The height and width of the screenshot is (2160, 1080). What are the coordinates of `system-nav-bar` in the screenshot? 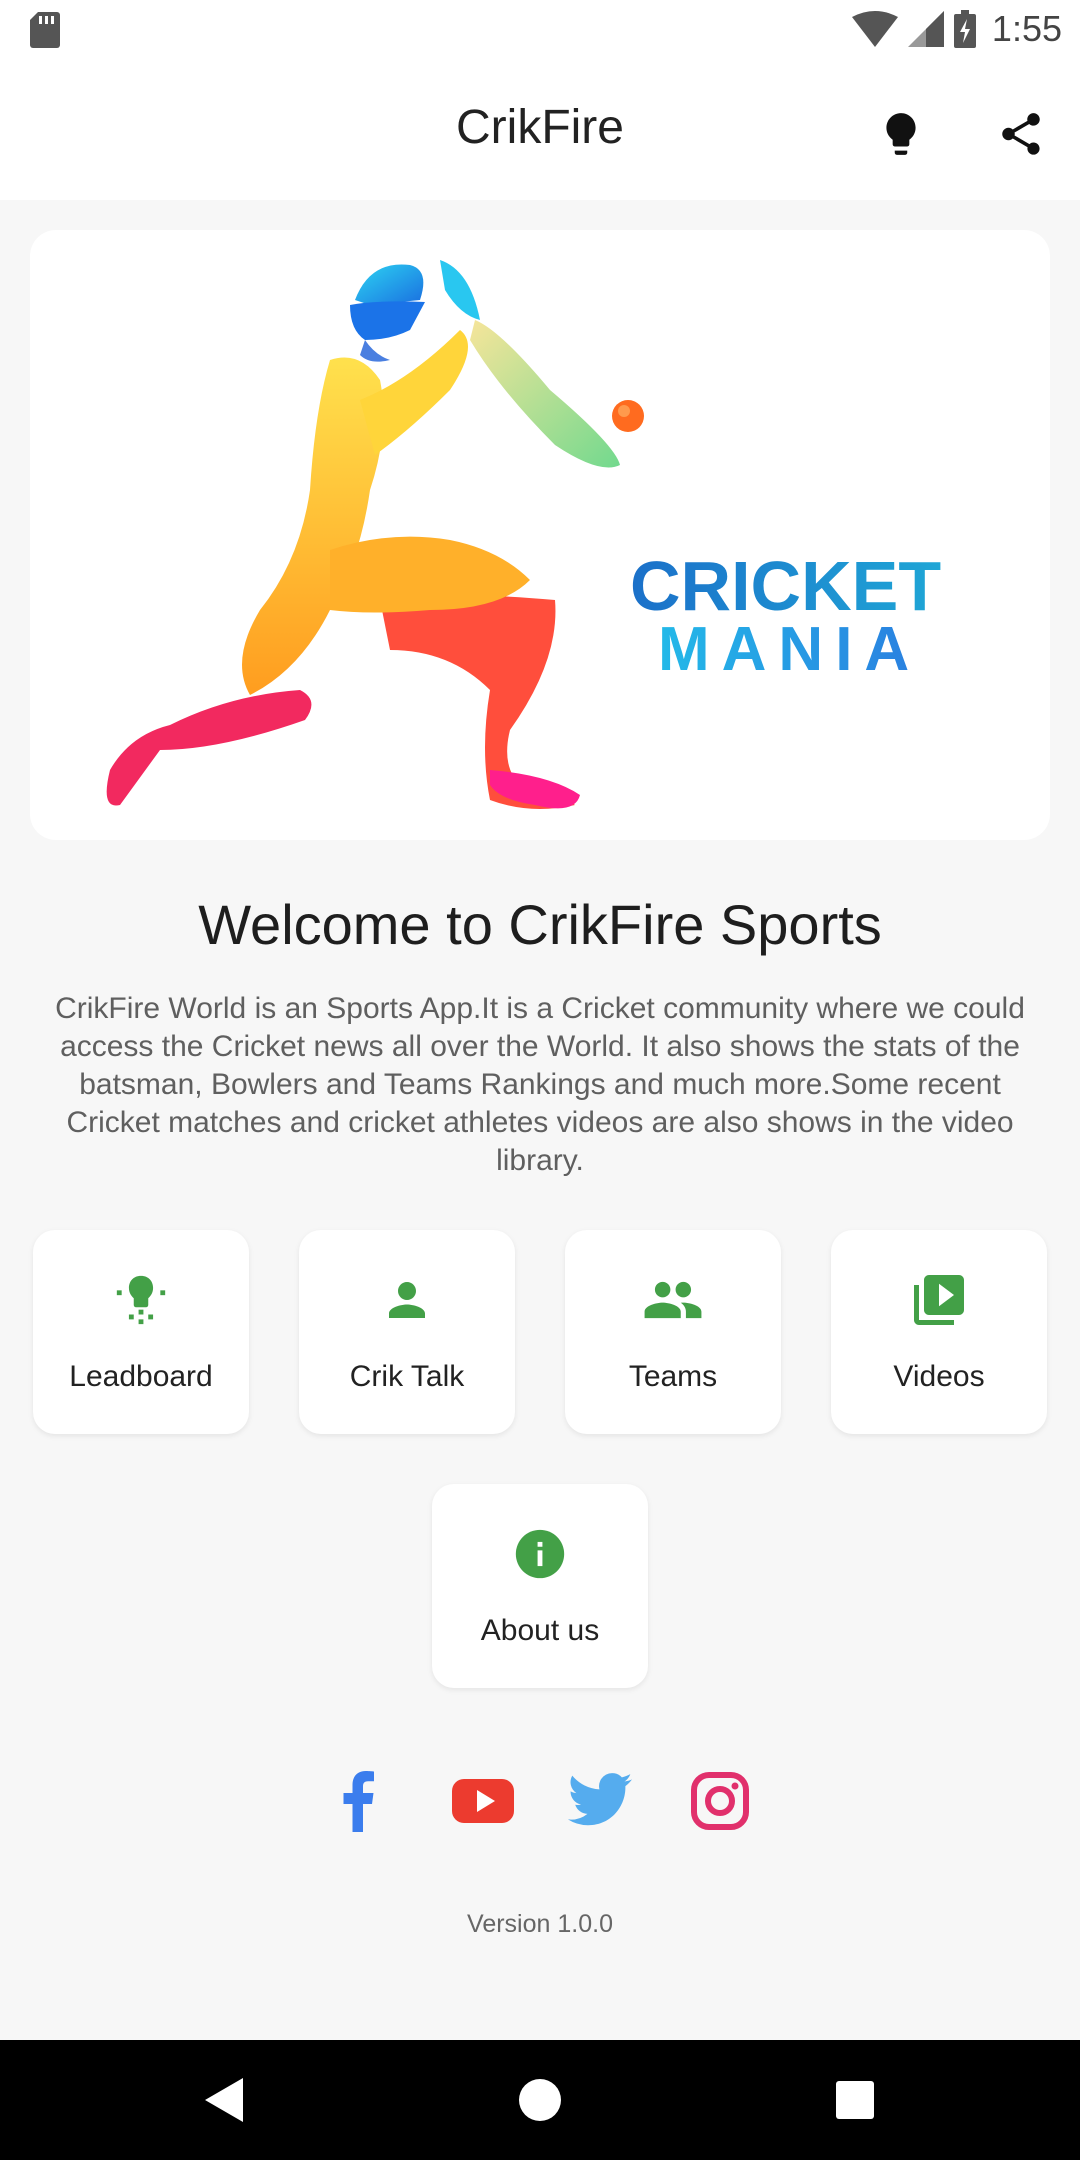 It's located at (540, 2100).